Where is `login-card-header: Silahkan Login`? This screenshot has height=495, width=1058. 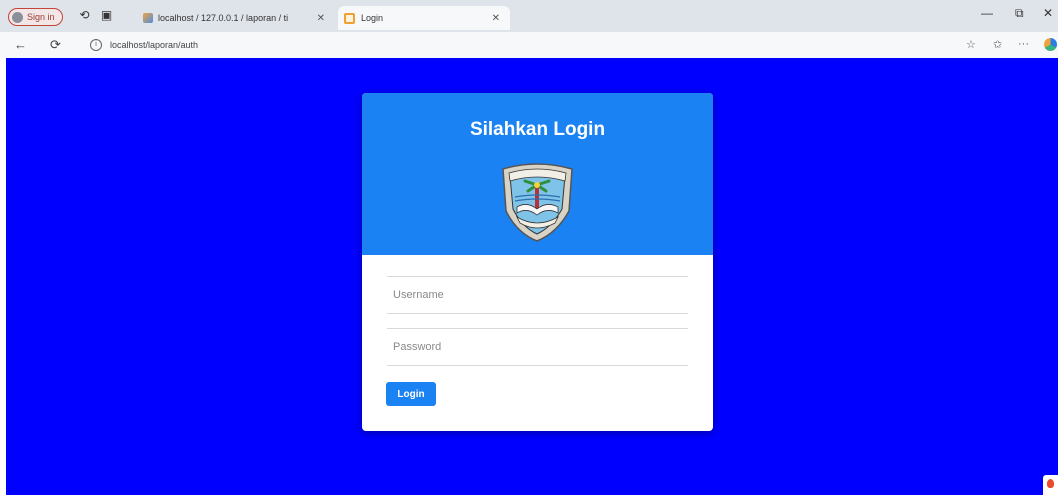 login-card-header: Silahkan Login is located at coordinates (537, 174).